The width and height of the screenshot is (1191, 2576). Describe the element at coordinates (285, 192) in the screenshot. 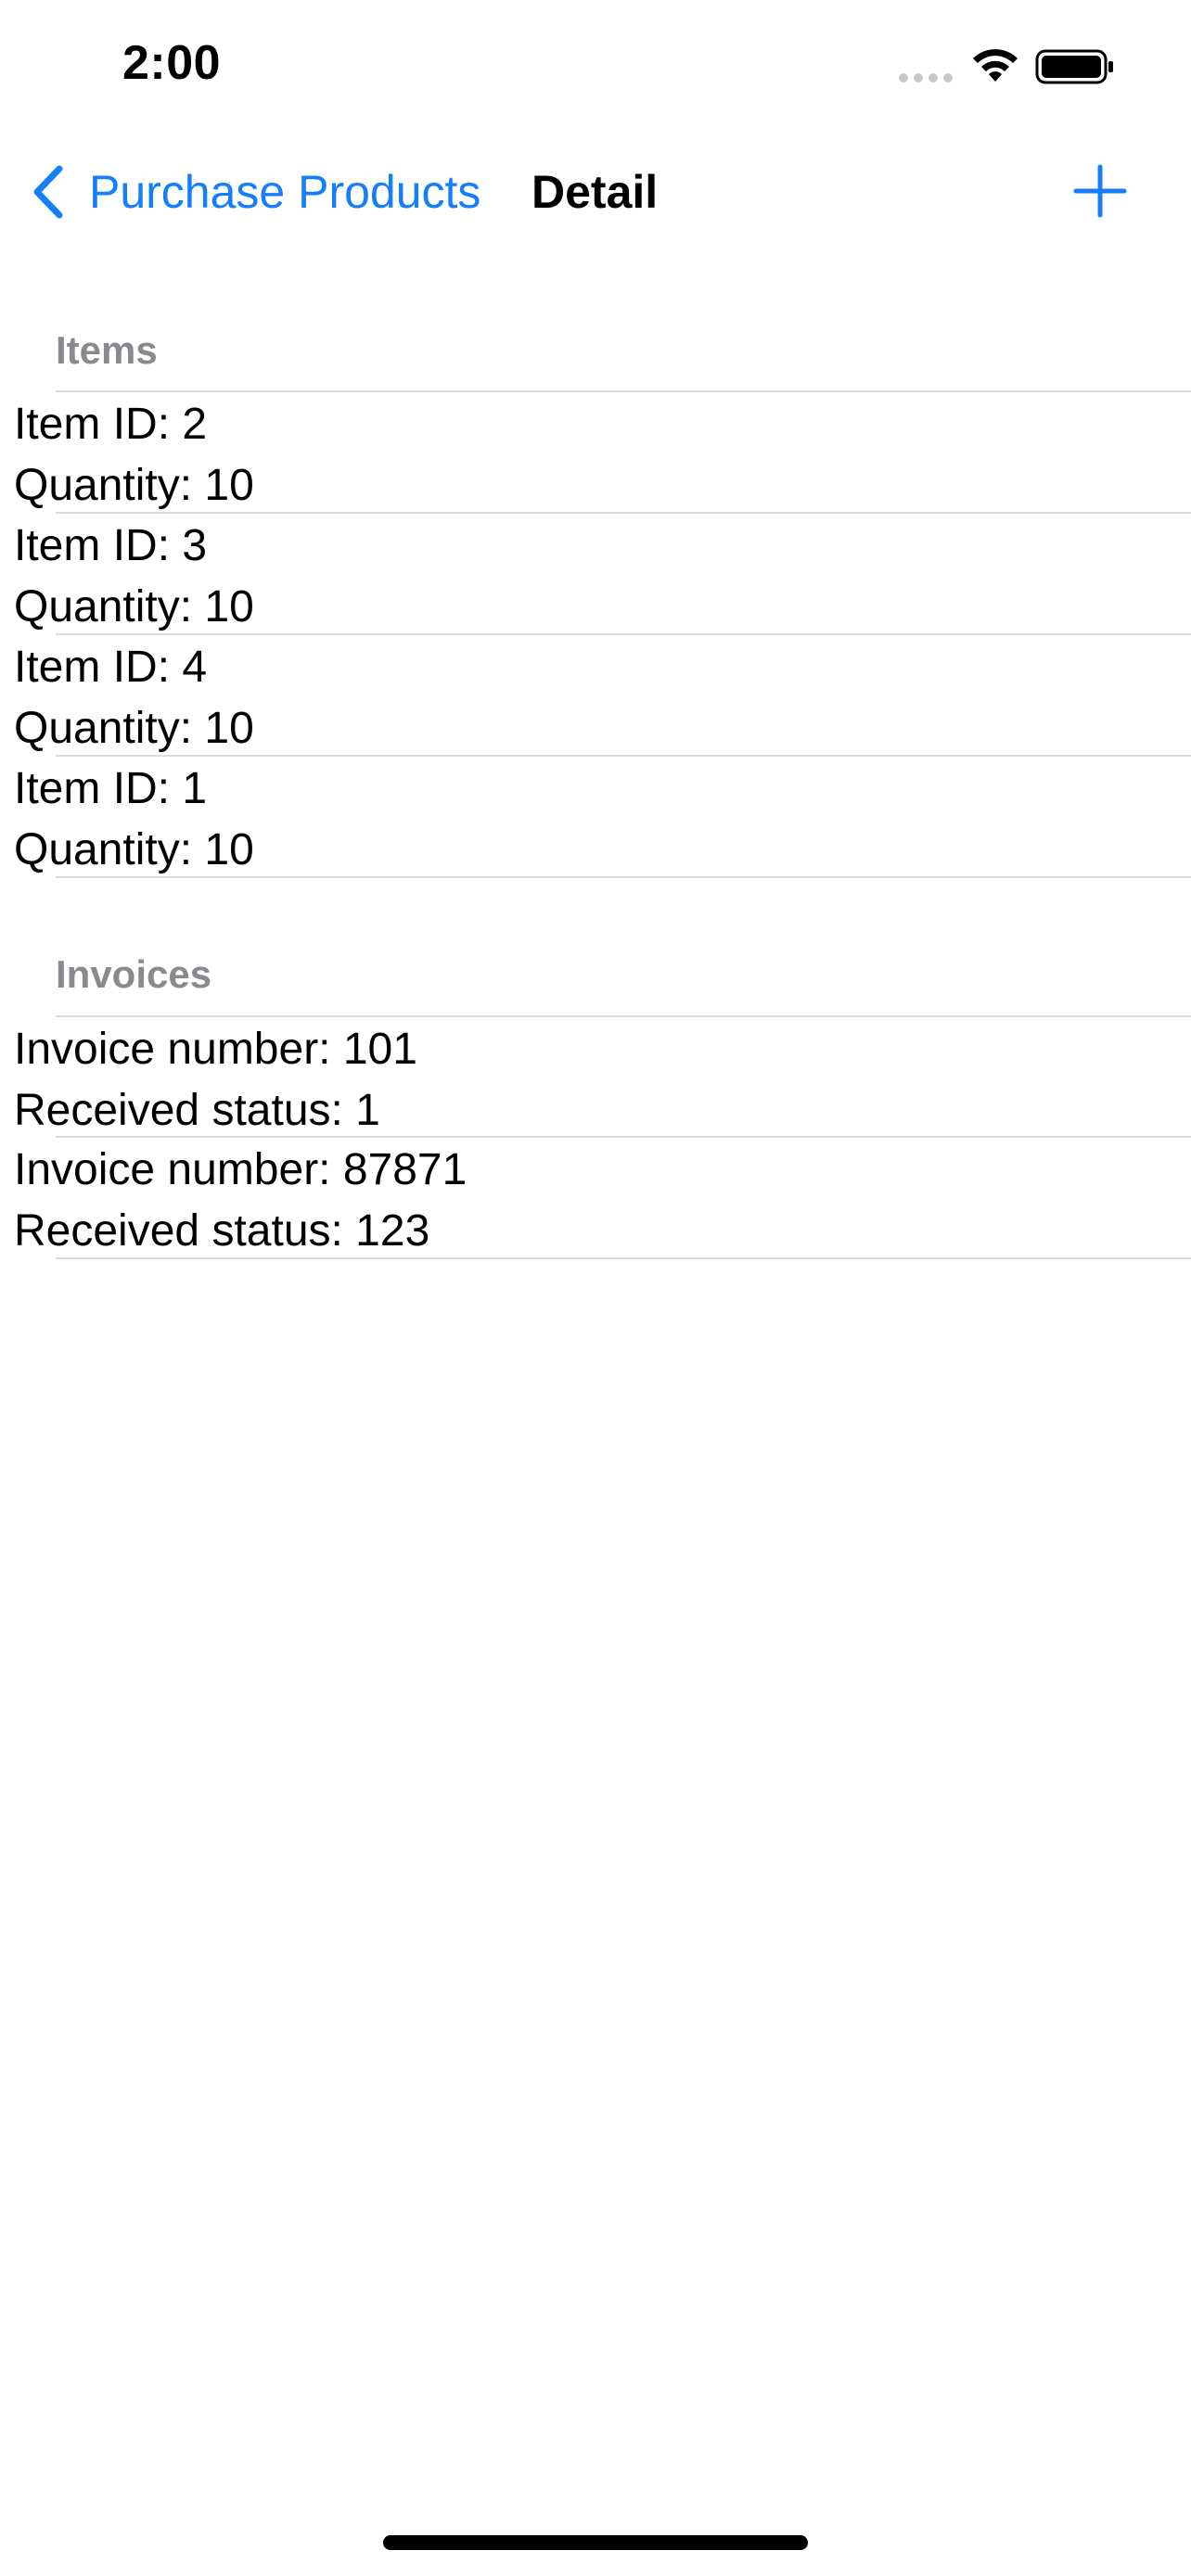

I see `back-button-label: Purchase Products` at that location.